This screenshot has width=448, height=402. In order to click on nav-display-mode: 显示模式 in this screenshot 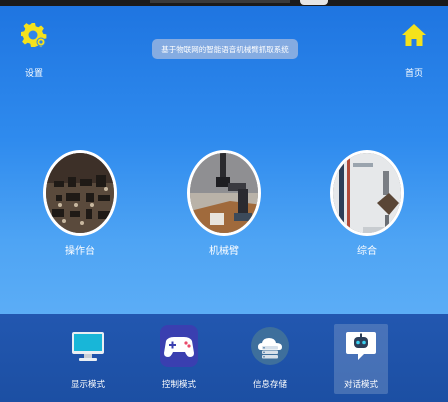, I will do `click(88, 359)`.